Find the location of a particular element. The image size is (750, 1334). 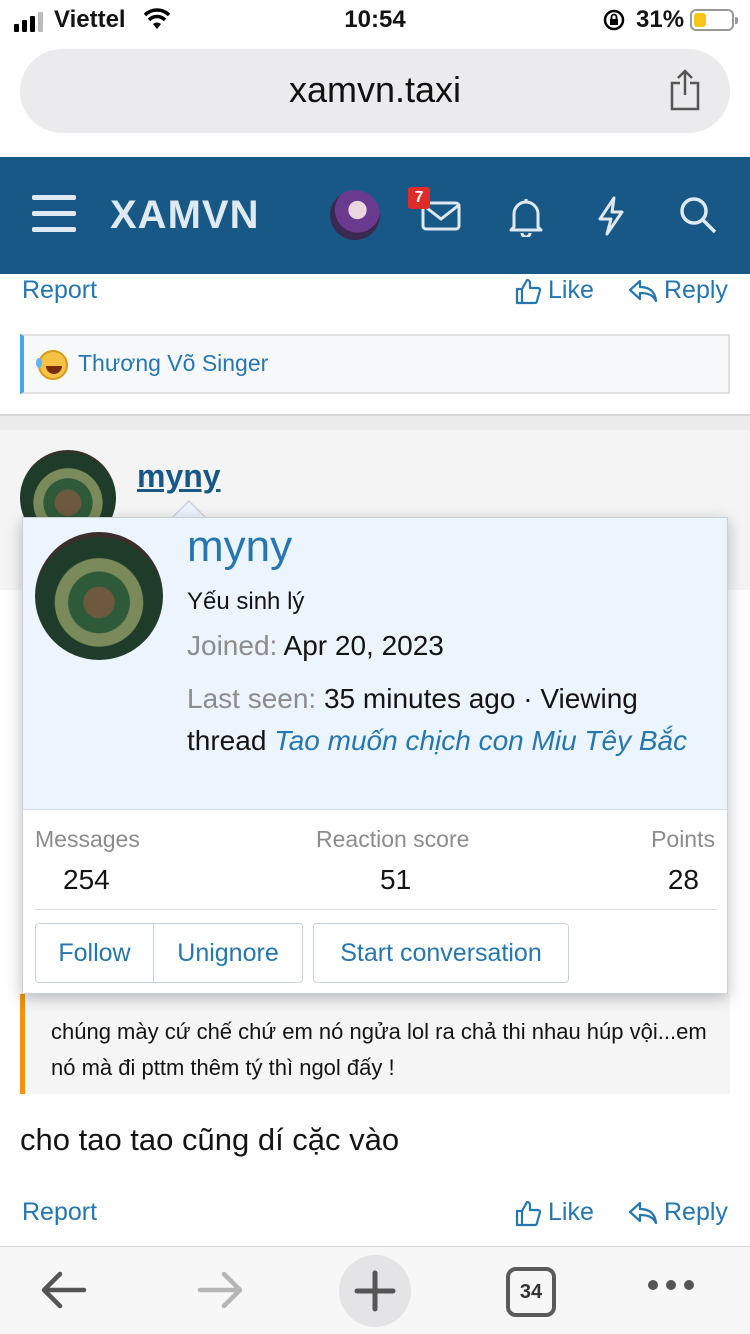

forward-arrow-icon is located at coordinates (221, 1290).